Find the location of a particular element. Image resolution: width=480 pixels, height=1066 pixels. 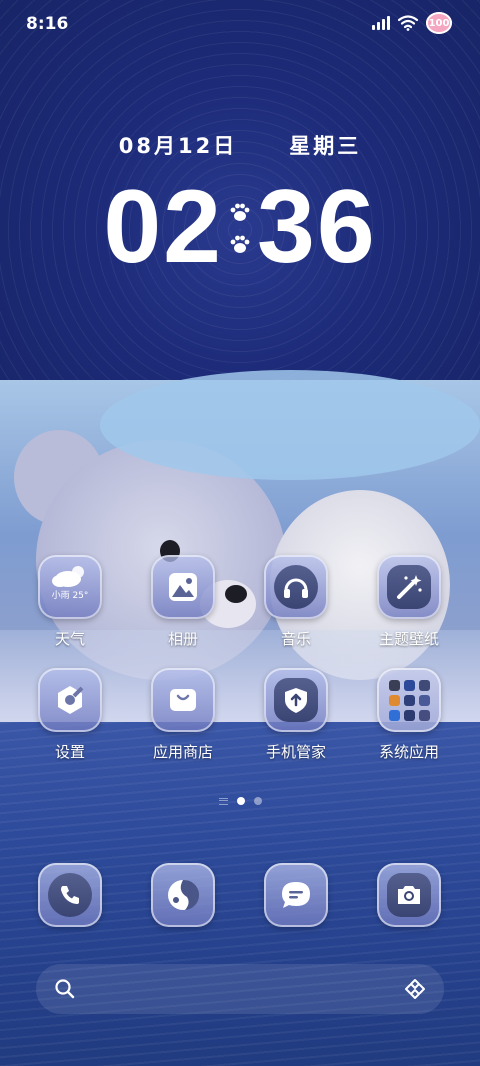

app-label: 手机管家 is located at coordinates (295, 752).